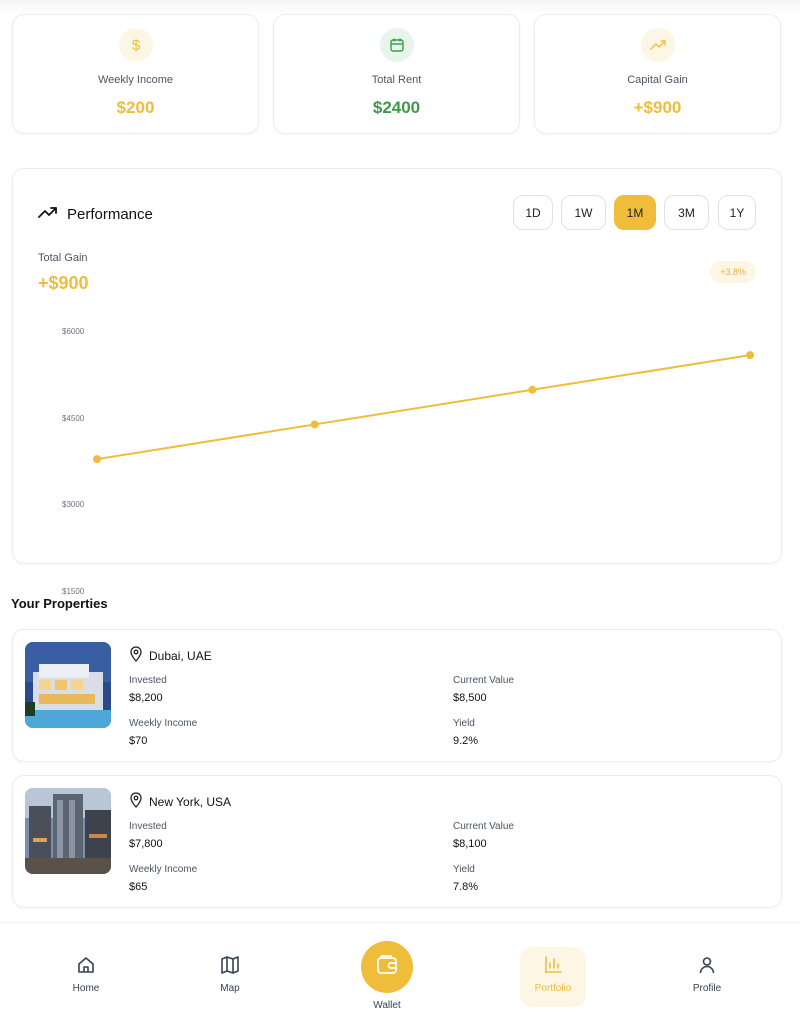 This screenshot has width=800, height=1024. What do you see at coordinates (470, 698) in the screenshot?
I see `current-value: $8,500` at bounding box center [470, 698].